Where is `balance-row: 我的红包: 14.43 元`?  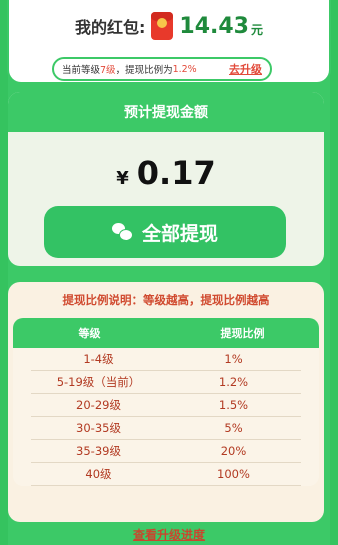
balance-row: 我的红包: 14.43 元 is located at coordinates (169, 26).